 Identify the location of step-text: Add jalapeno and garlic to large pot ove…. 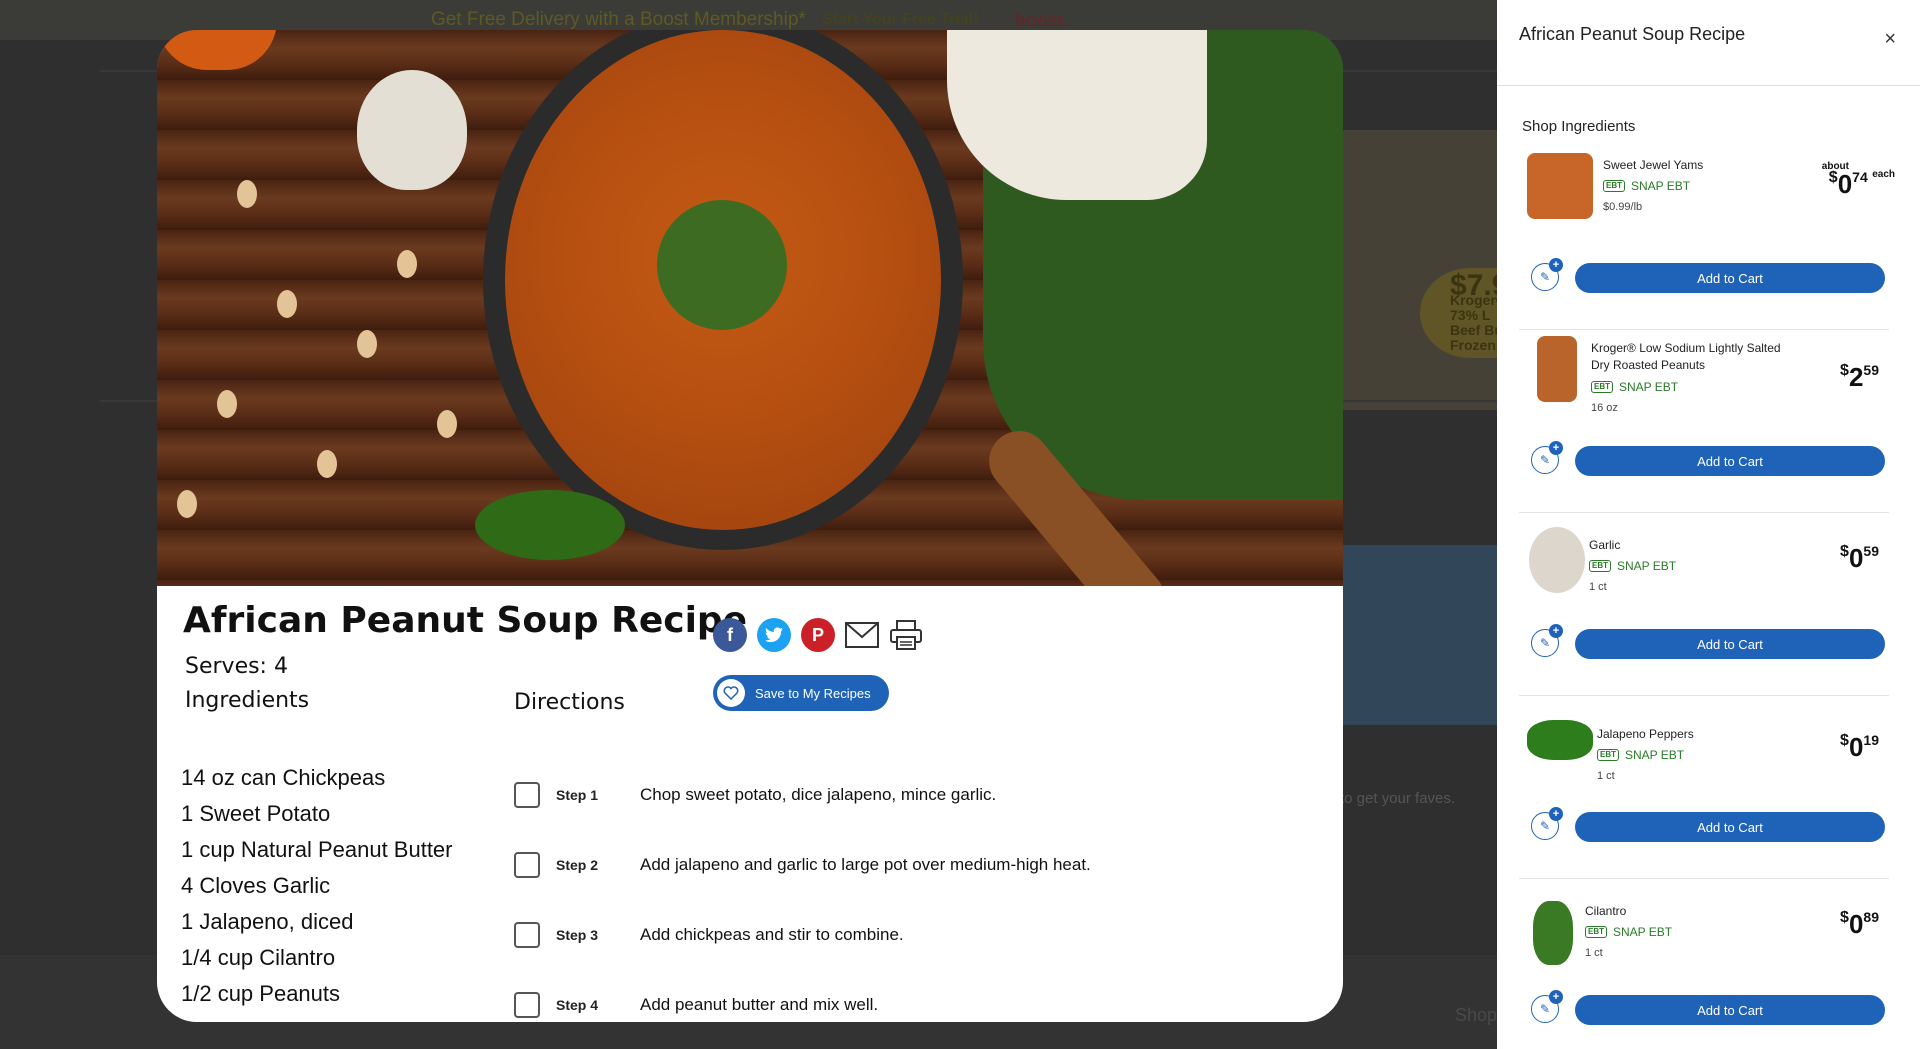
(865, 864).